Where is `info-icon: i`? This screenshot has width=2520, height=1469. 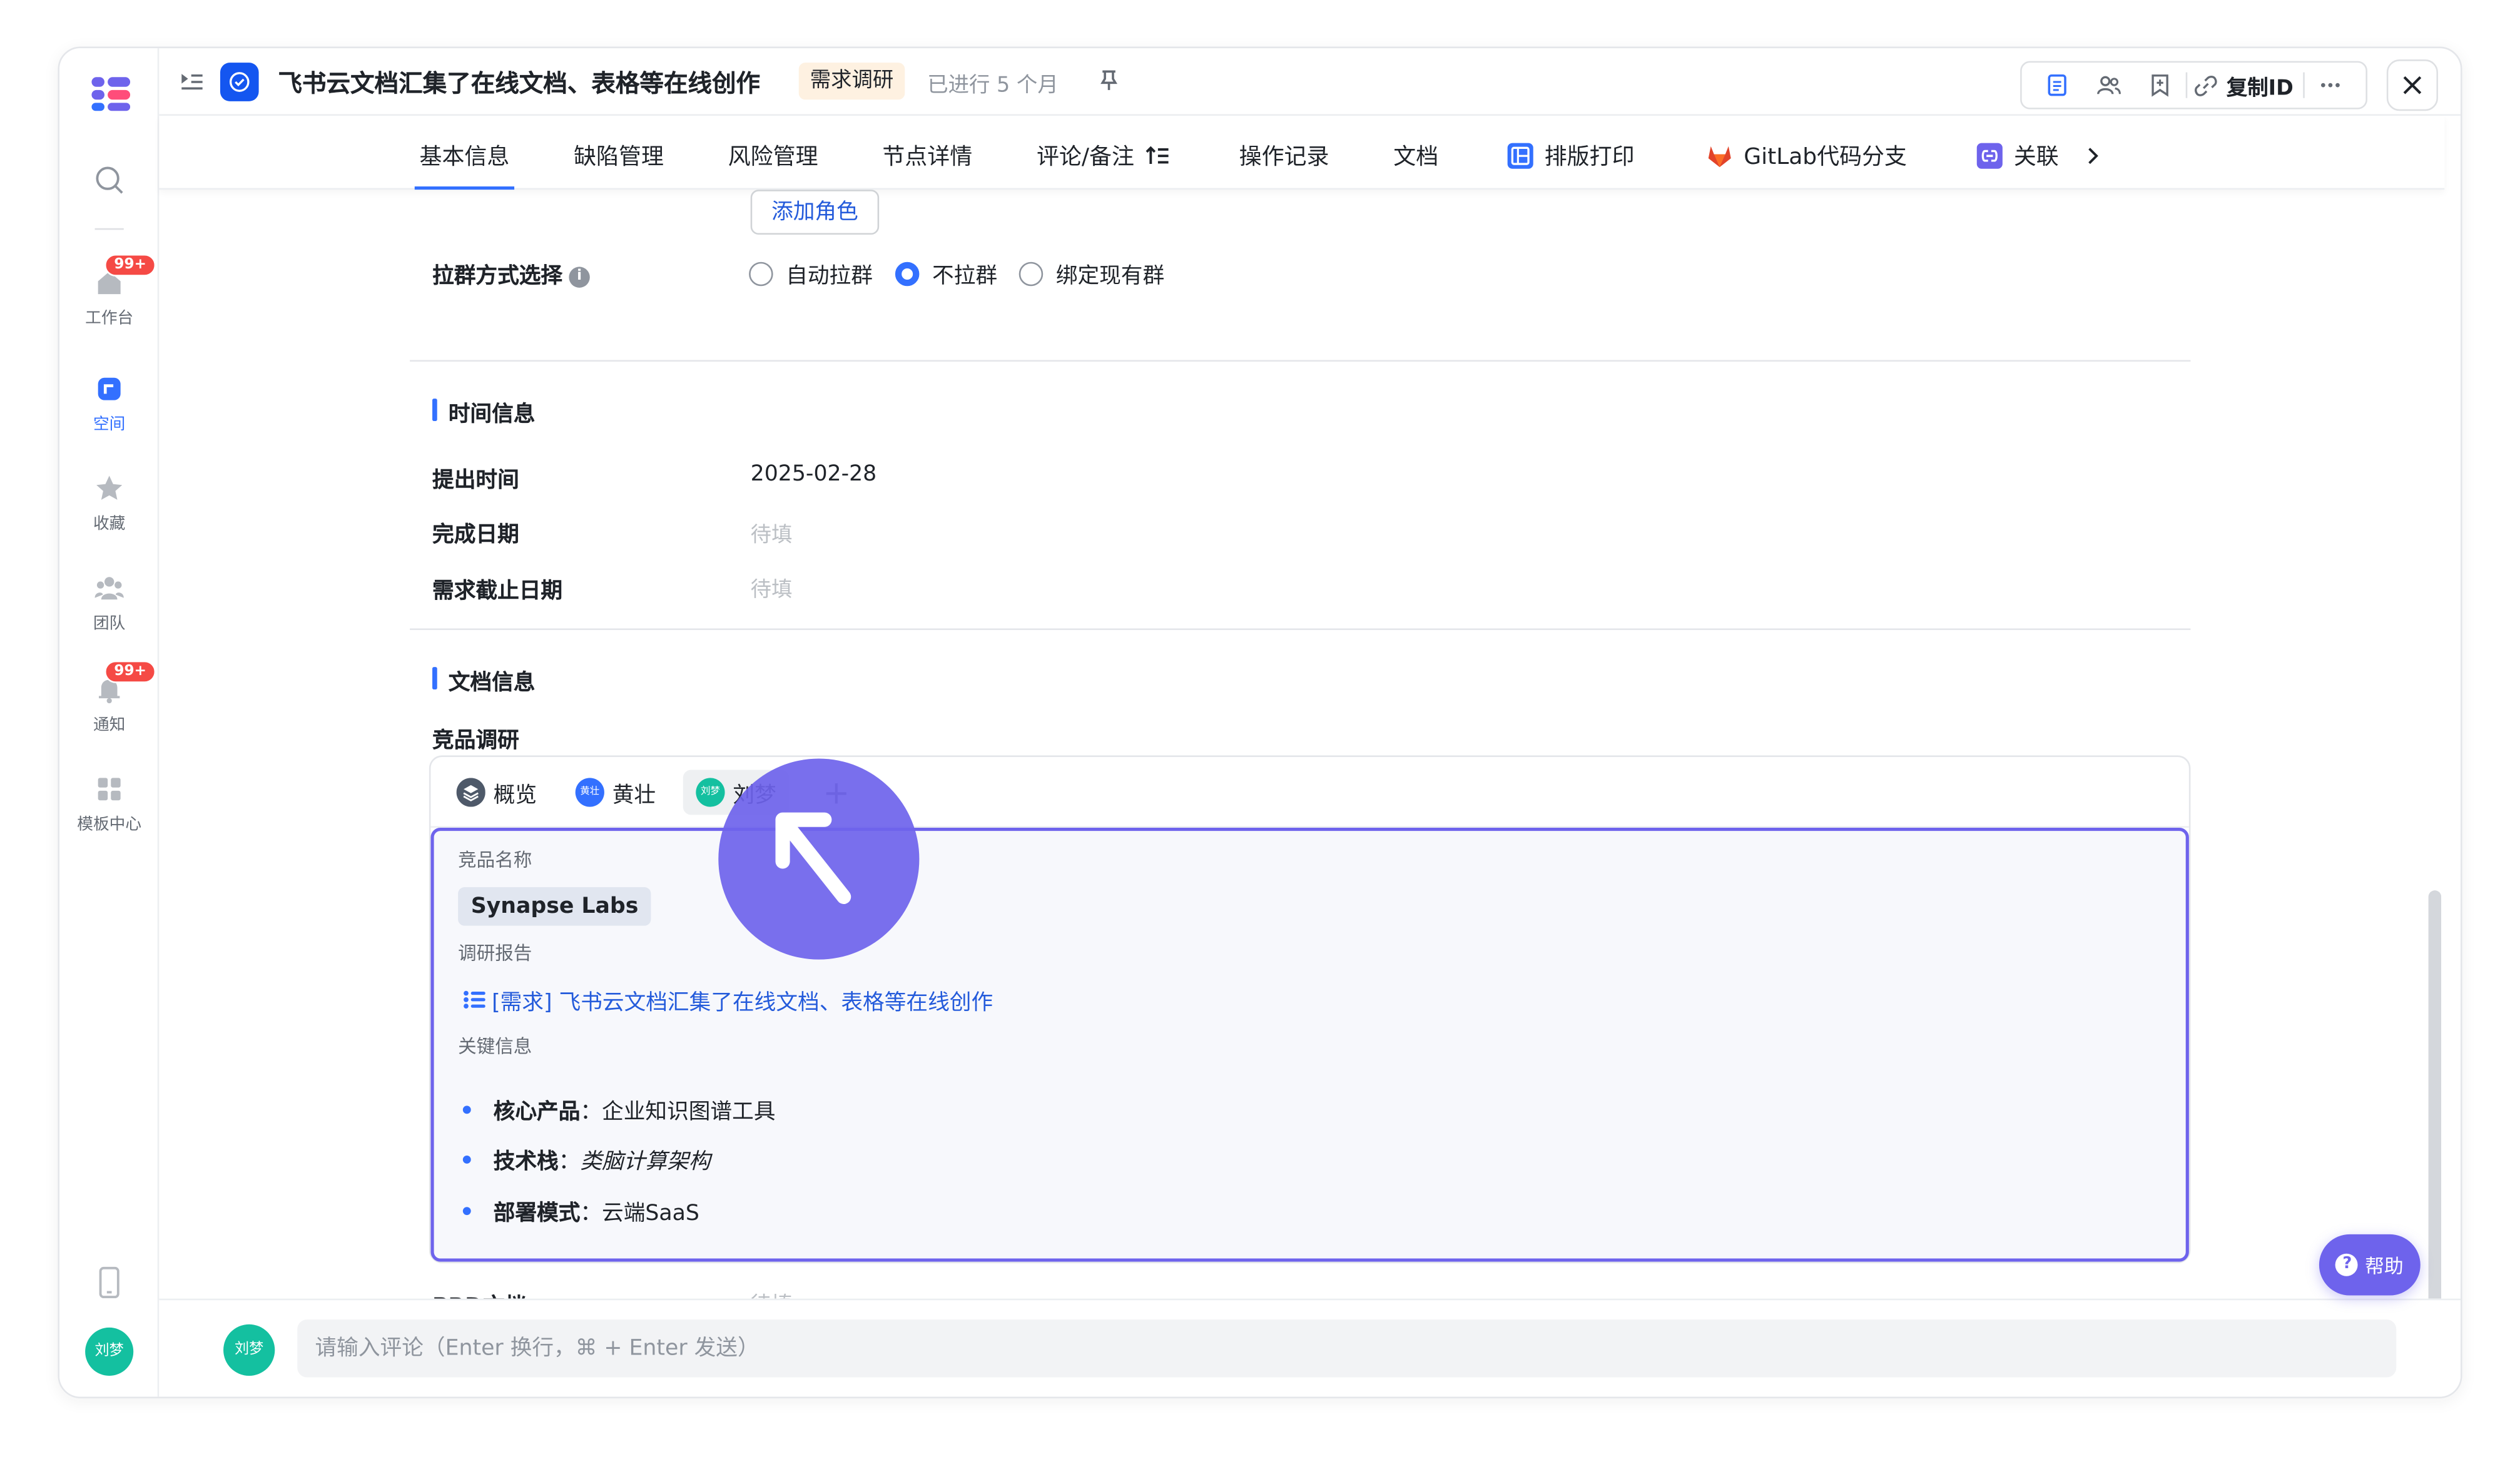 info-icon: i is located at coordinates (579, 276).